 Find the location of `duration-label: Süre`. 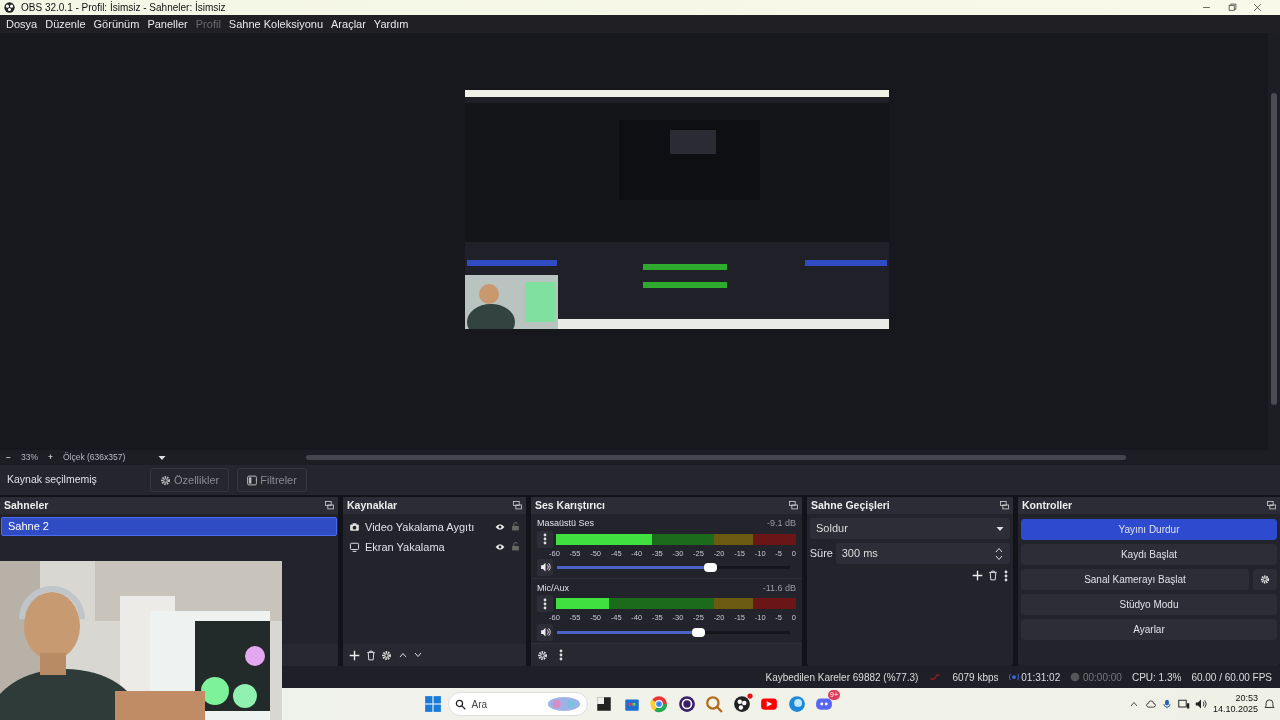

duration-label: Süre is located at coordinates (821, 554).